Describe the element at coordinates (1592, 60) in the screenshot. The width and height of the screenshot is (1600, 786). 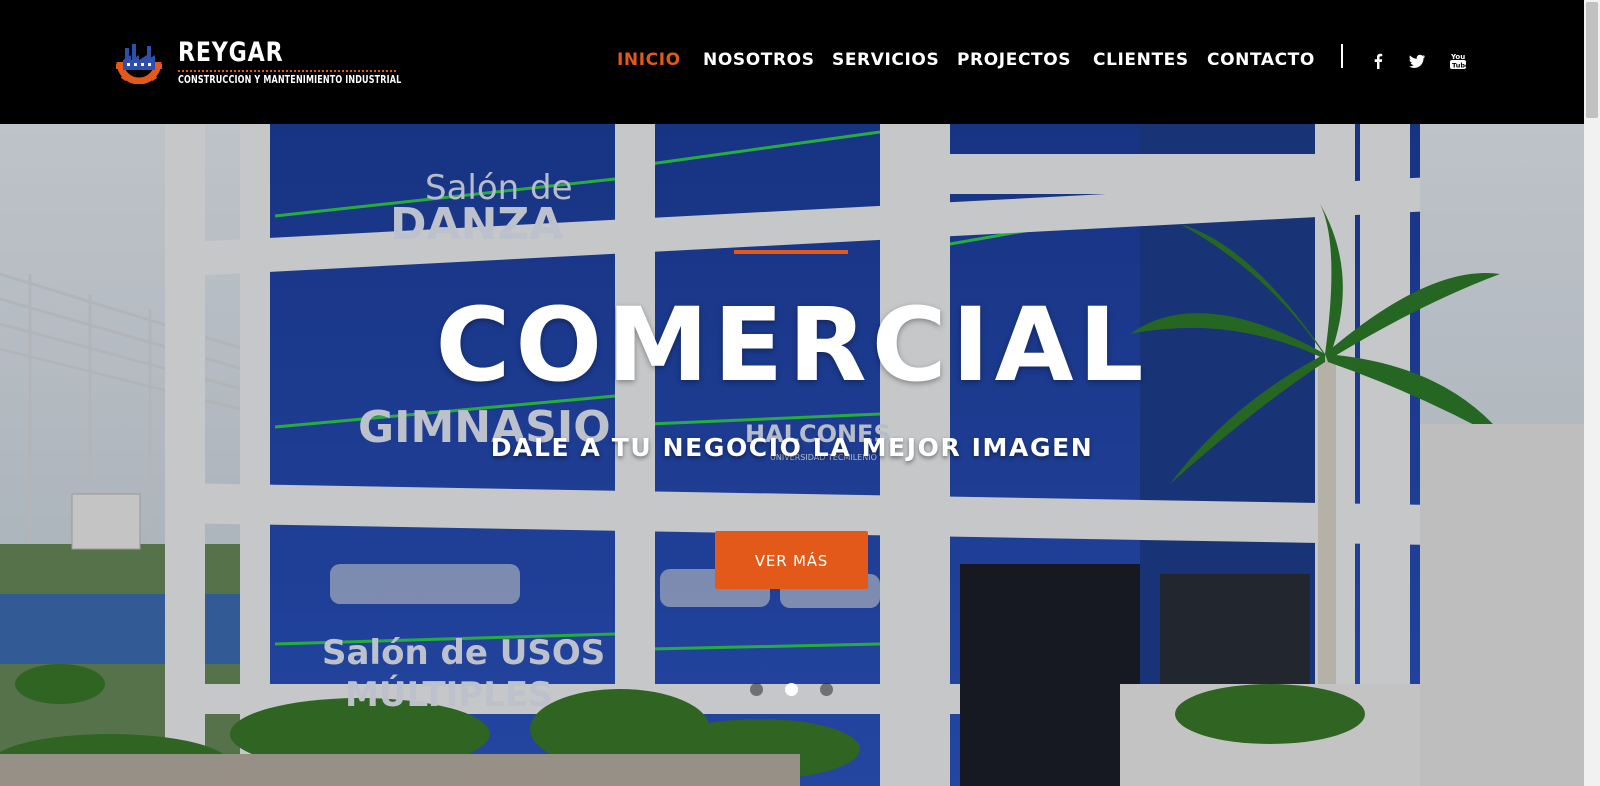
I see `scrollbar-thumb` at that location.